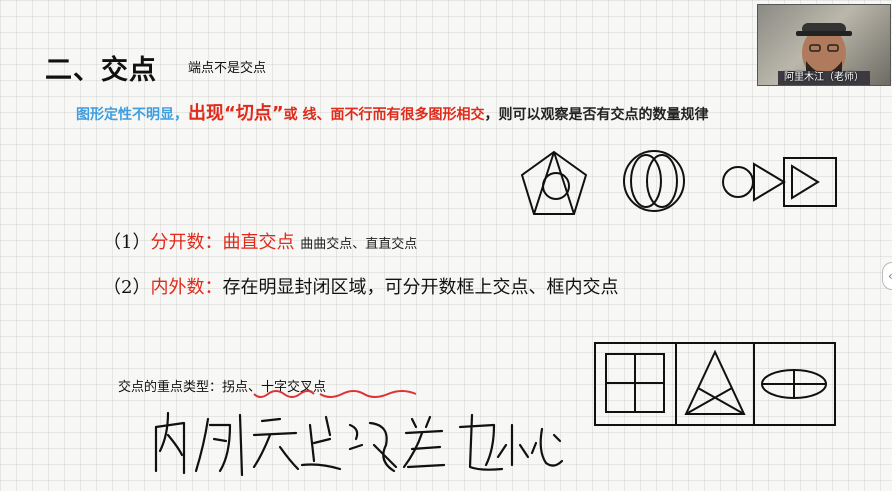 The image size is (892, 491). I want to click on item-1-highlight: 曲直交点, so click(258, 242).